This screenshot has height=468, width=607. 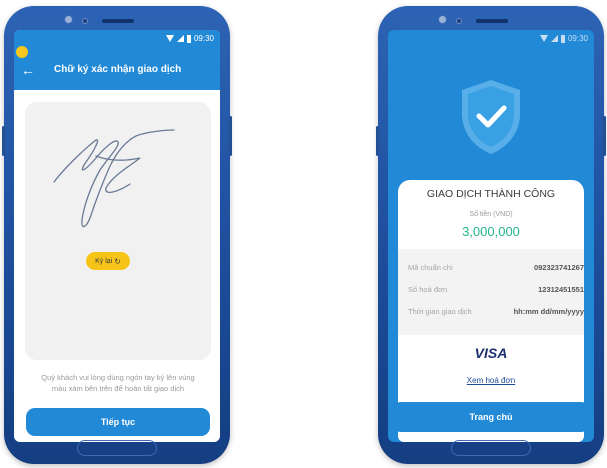 What do you see at coordinates (491, 353) in the screenshot?
I see `visa-logo: VISA` at bounding box center [491, 353].